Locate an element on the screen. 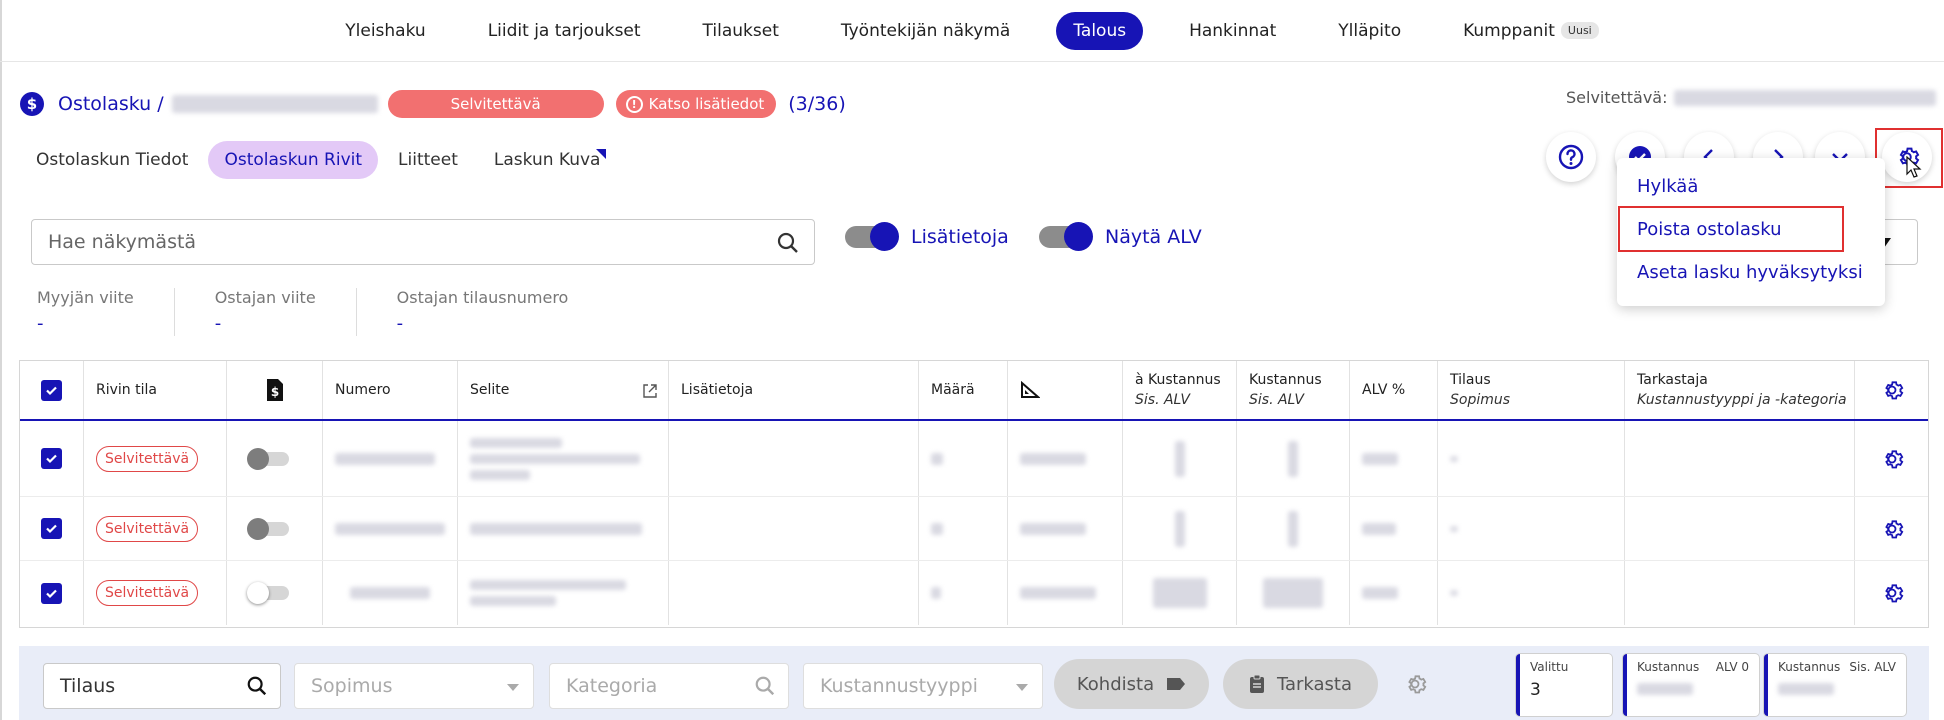 This screenshot has width=1944, height=720. field-label: Myyjän viite is located at coordinates (85, 297).